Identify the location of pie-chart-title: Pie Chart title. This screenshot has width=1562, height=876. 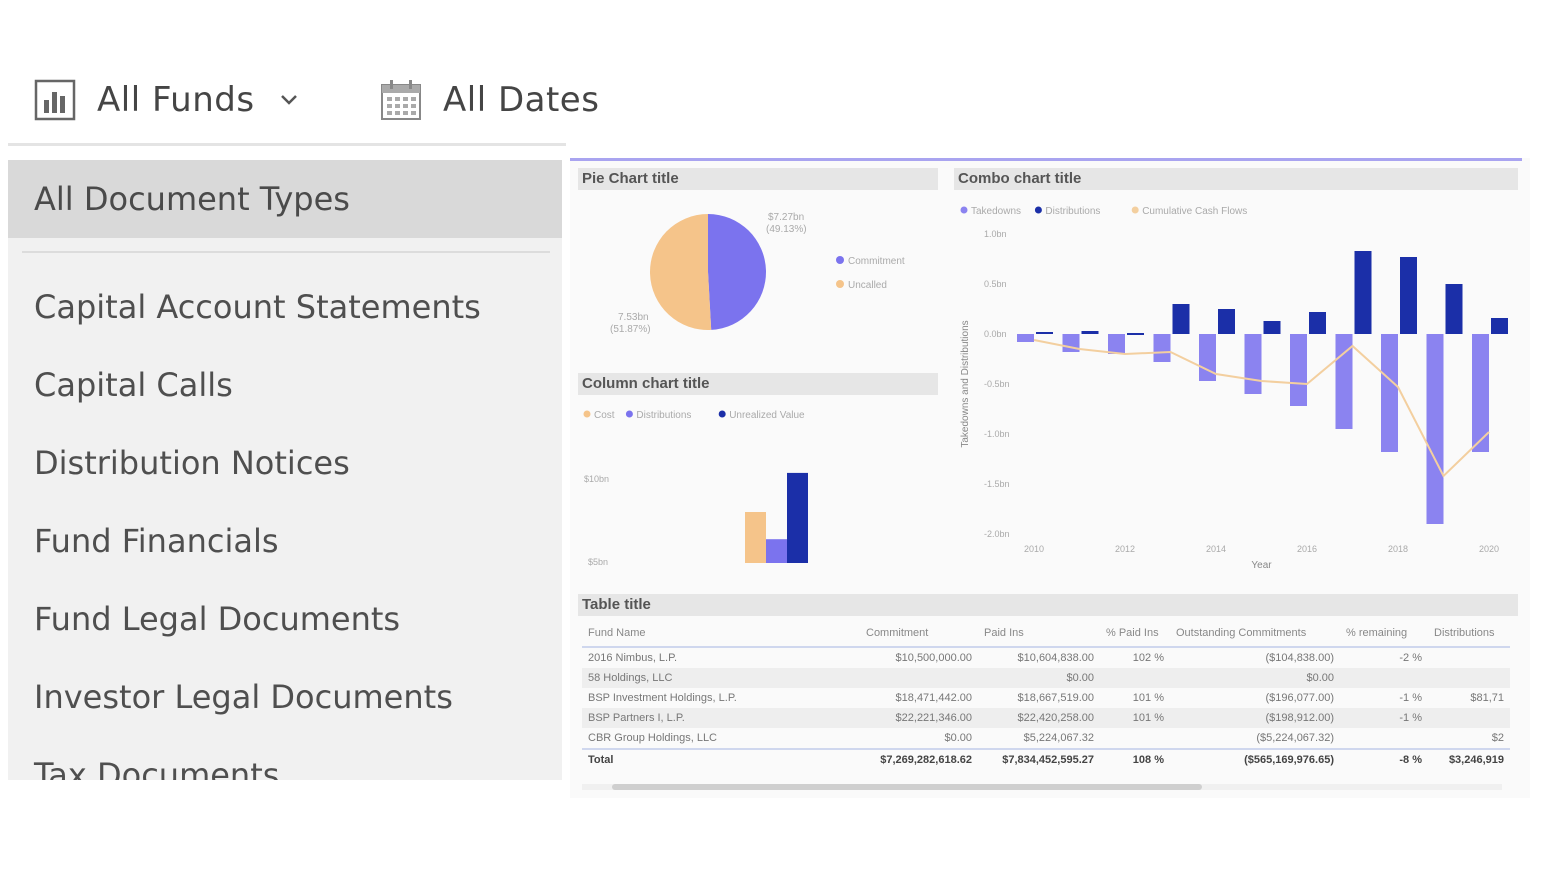
(758, 179).